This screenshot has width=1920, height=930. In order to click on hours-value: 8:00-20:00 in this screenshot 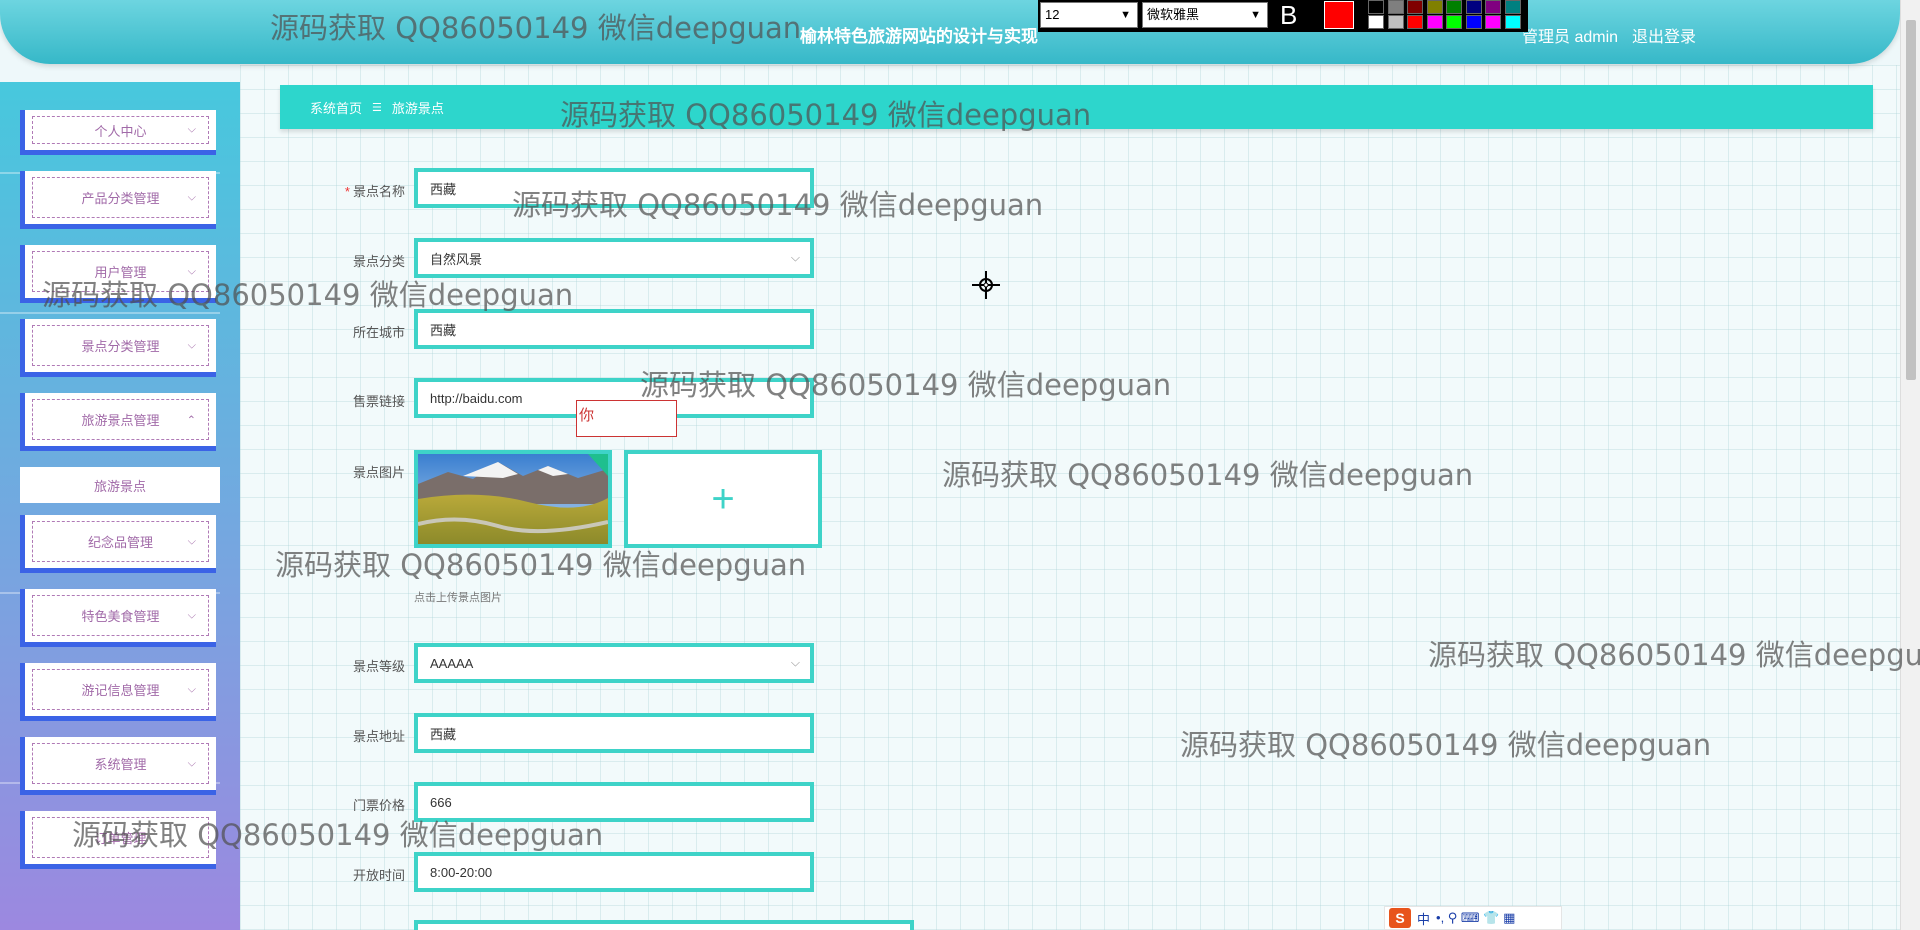, I will do `click(461, 872)`.